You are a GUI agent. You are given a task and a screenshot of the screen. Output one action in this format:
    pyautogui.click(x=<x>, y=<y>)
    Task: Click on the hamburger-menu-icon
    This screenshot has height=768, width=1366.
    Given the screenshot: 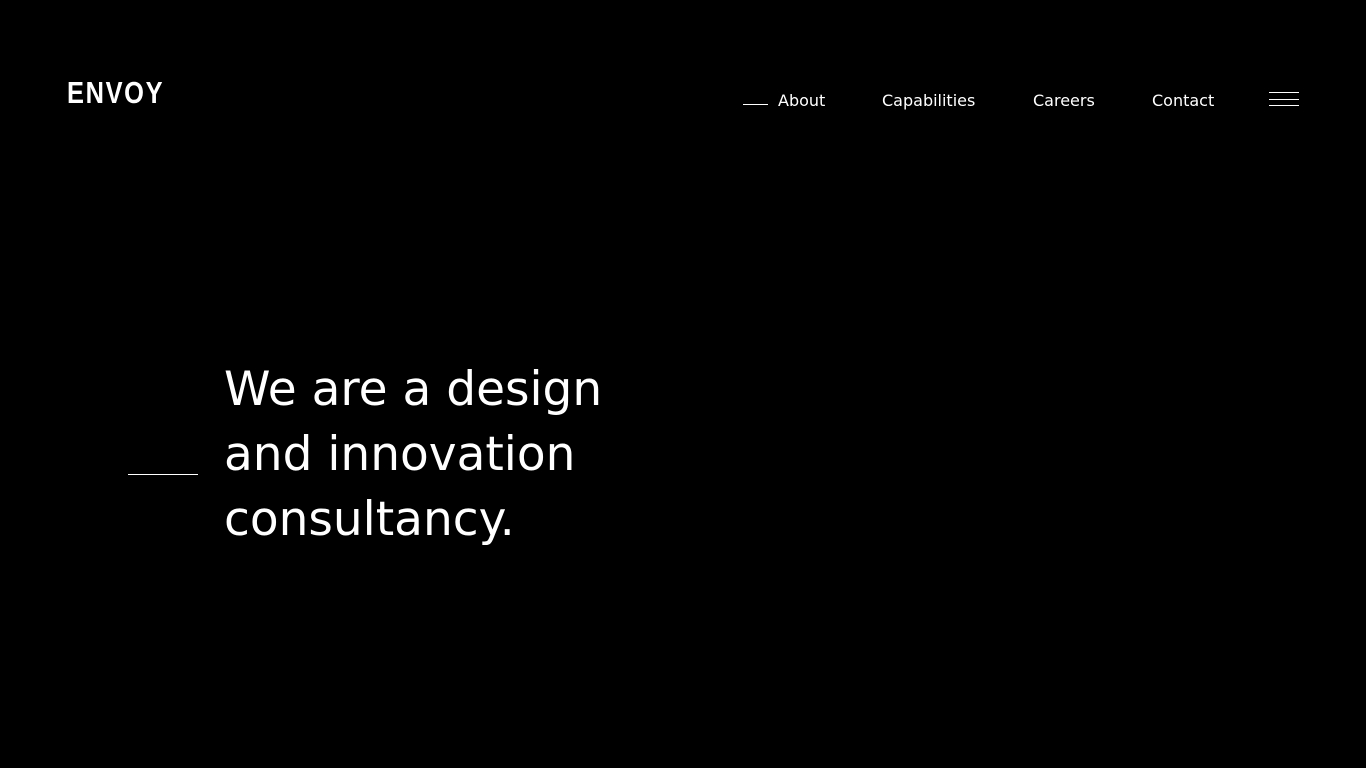 What is the action you would take?
    pyautogui.click(x=1284, y=100)
    